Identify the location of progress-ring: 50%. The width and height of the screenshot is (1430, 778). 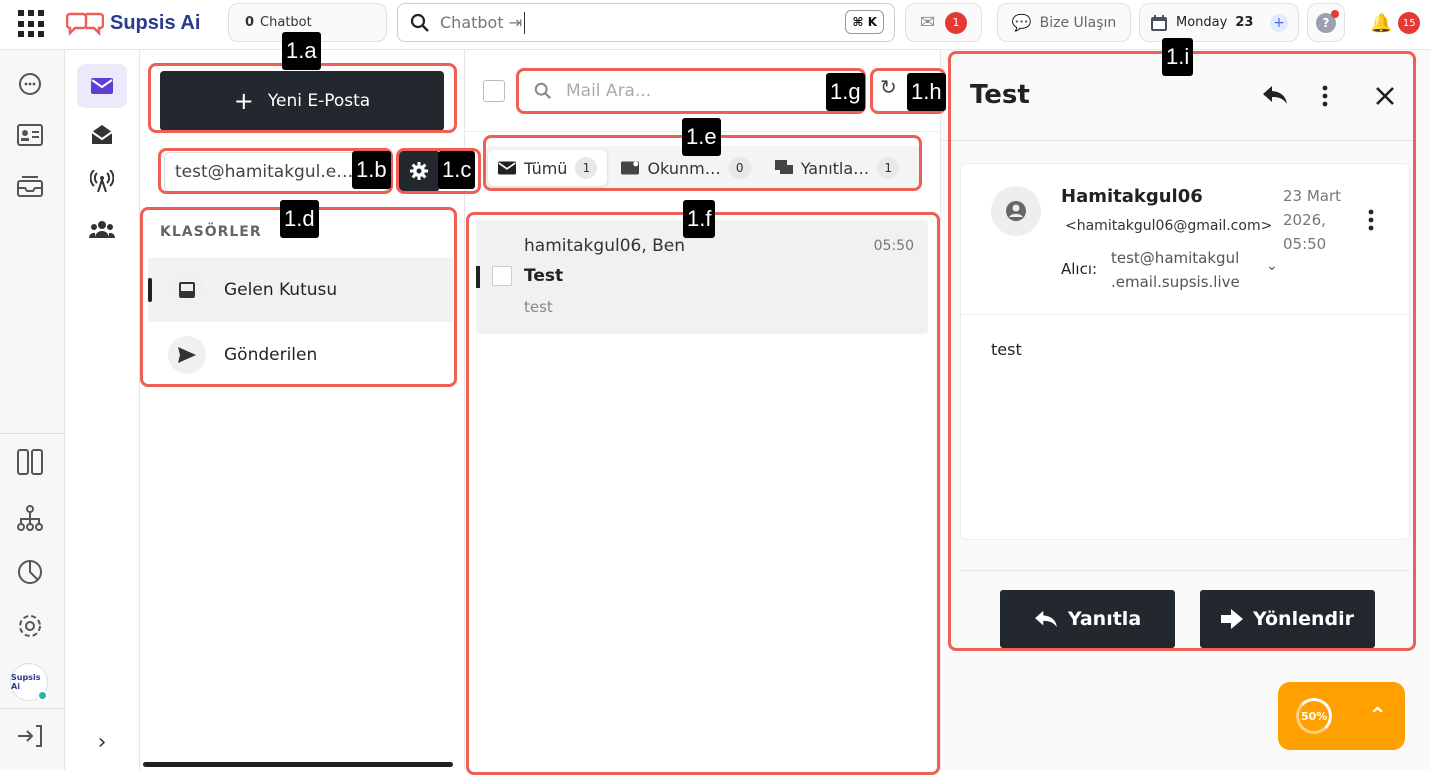
(1314, 716).